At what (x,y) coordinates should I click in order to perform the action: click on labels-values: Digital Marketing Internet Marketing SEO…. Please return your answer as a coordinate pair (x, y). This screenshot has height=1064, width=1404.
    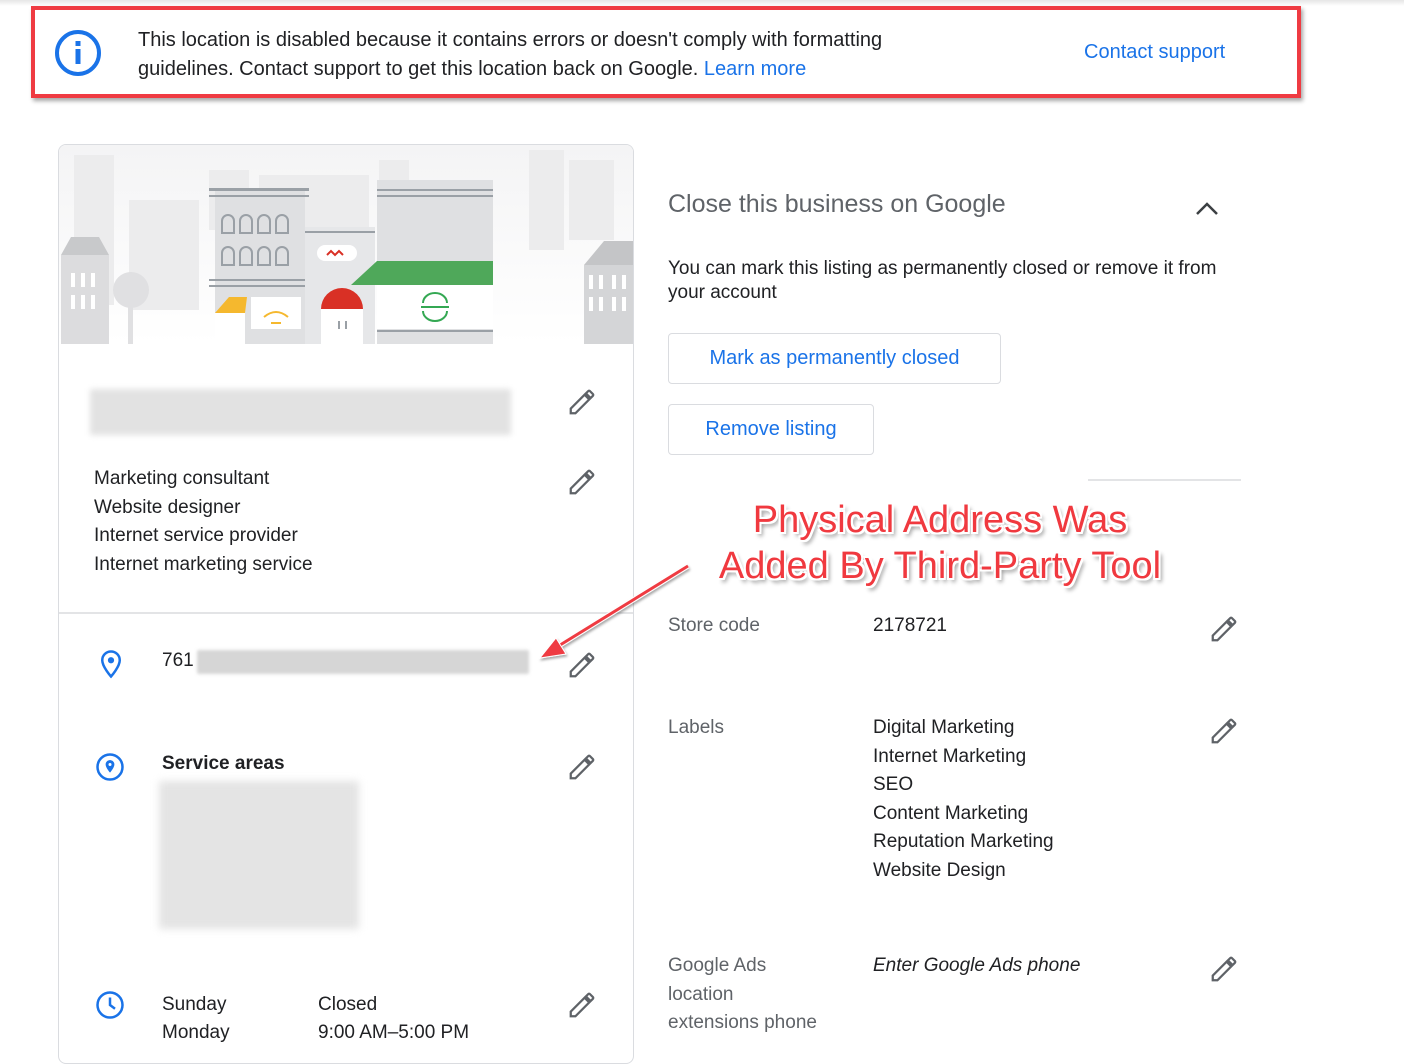
    Looking at the image, I should click on (963, 799).